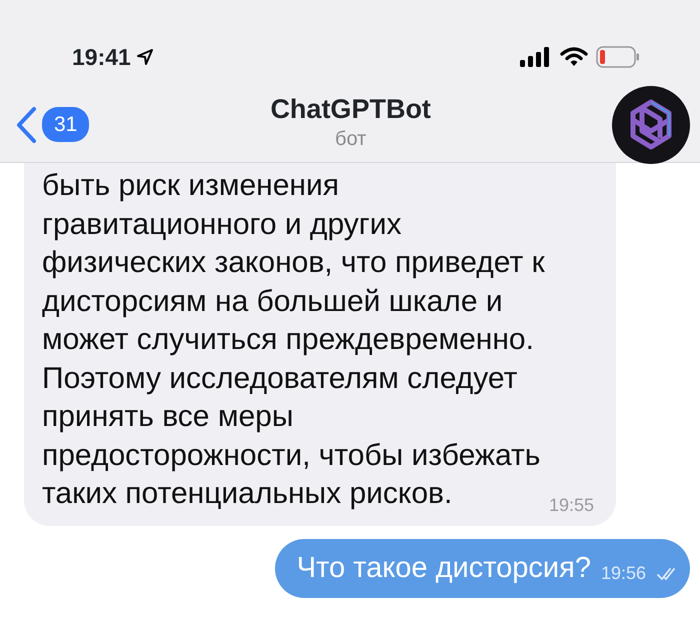  What do you see at coordinates (651, 125) in the screenshot?
I see `avatar-icon` at bounding box center [651, 125].